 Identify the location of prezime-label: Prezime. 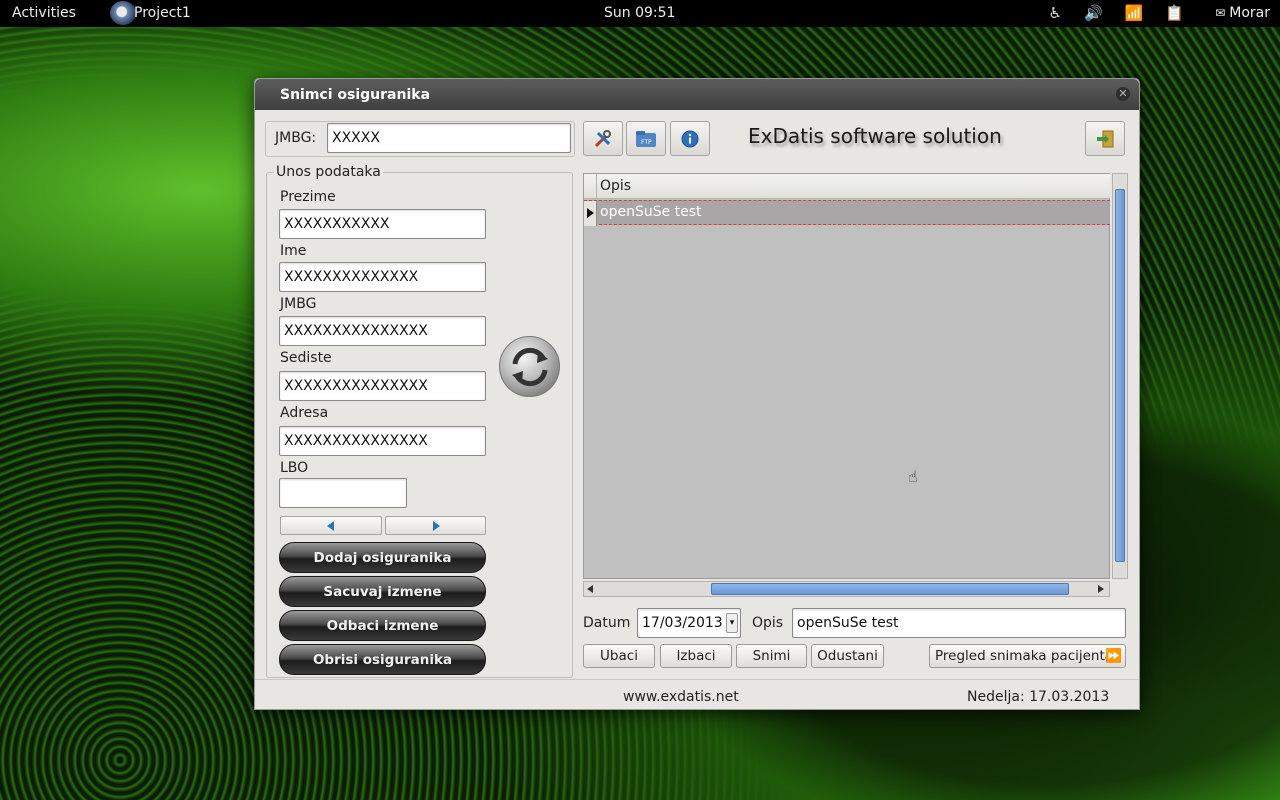
(308, 197).